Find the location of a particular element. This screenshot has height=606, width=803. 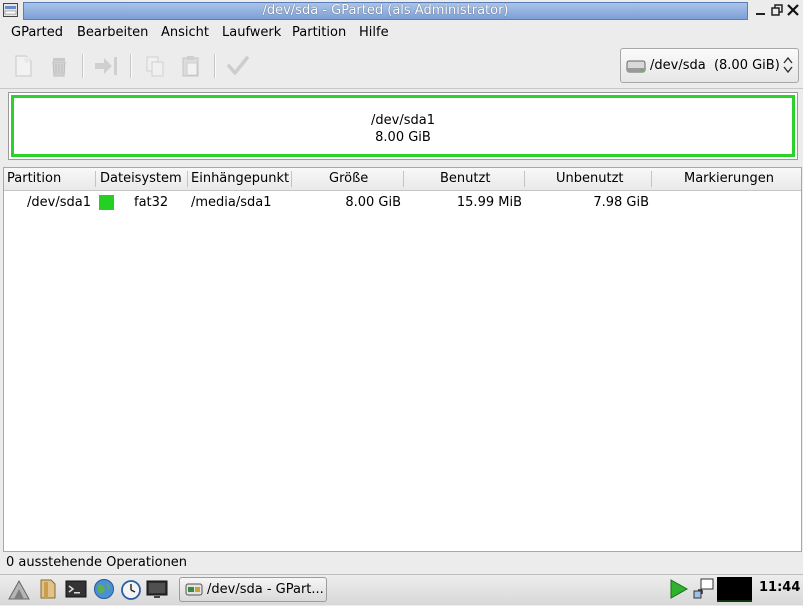

partition-block-sda1: /dev/sda1 8.00 GiB is located at coordinates (403, 126).